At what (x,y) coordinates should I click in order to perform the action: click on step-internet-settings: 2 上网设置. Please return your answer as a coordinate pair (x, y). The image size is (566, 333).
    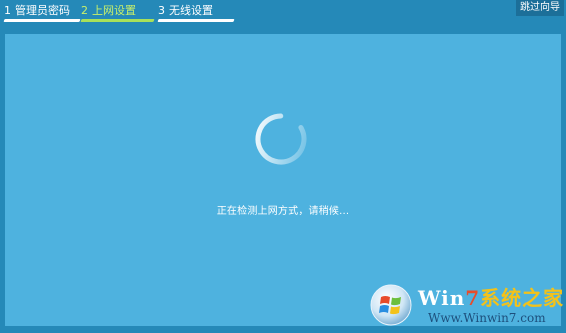
    Looking at the image, I should click on (117, 13).